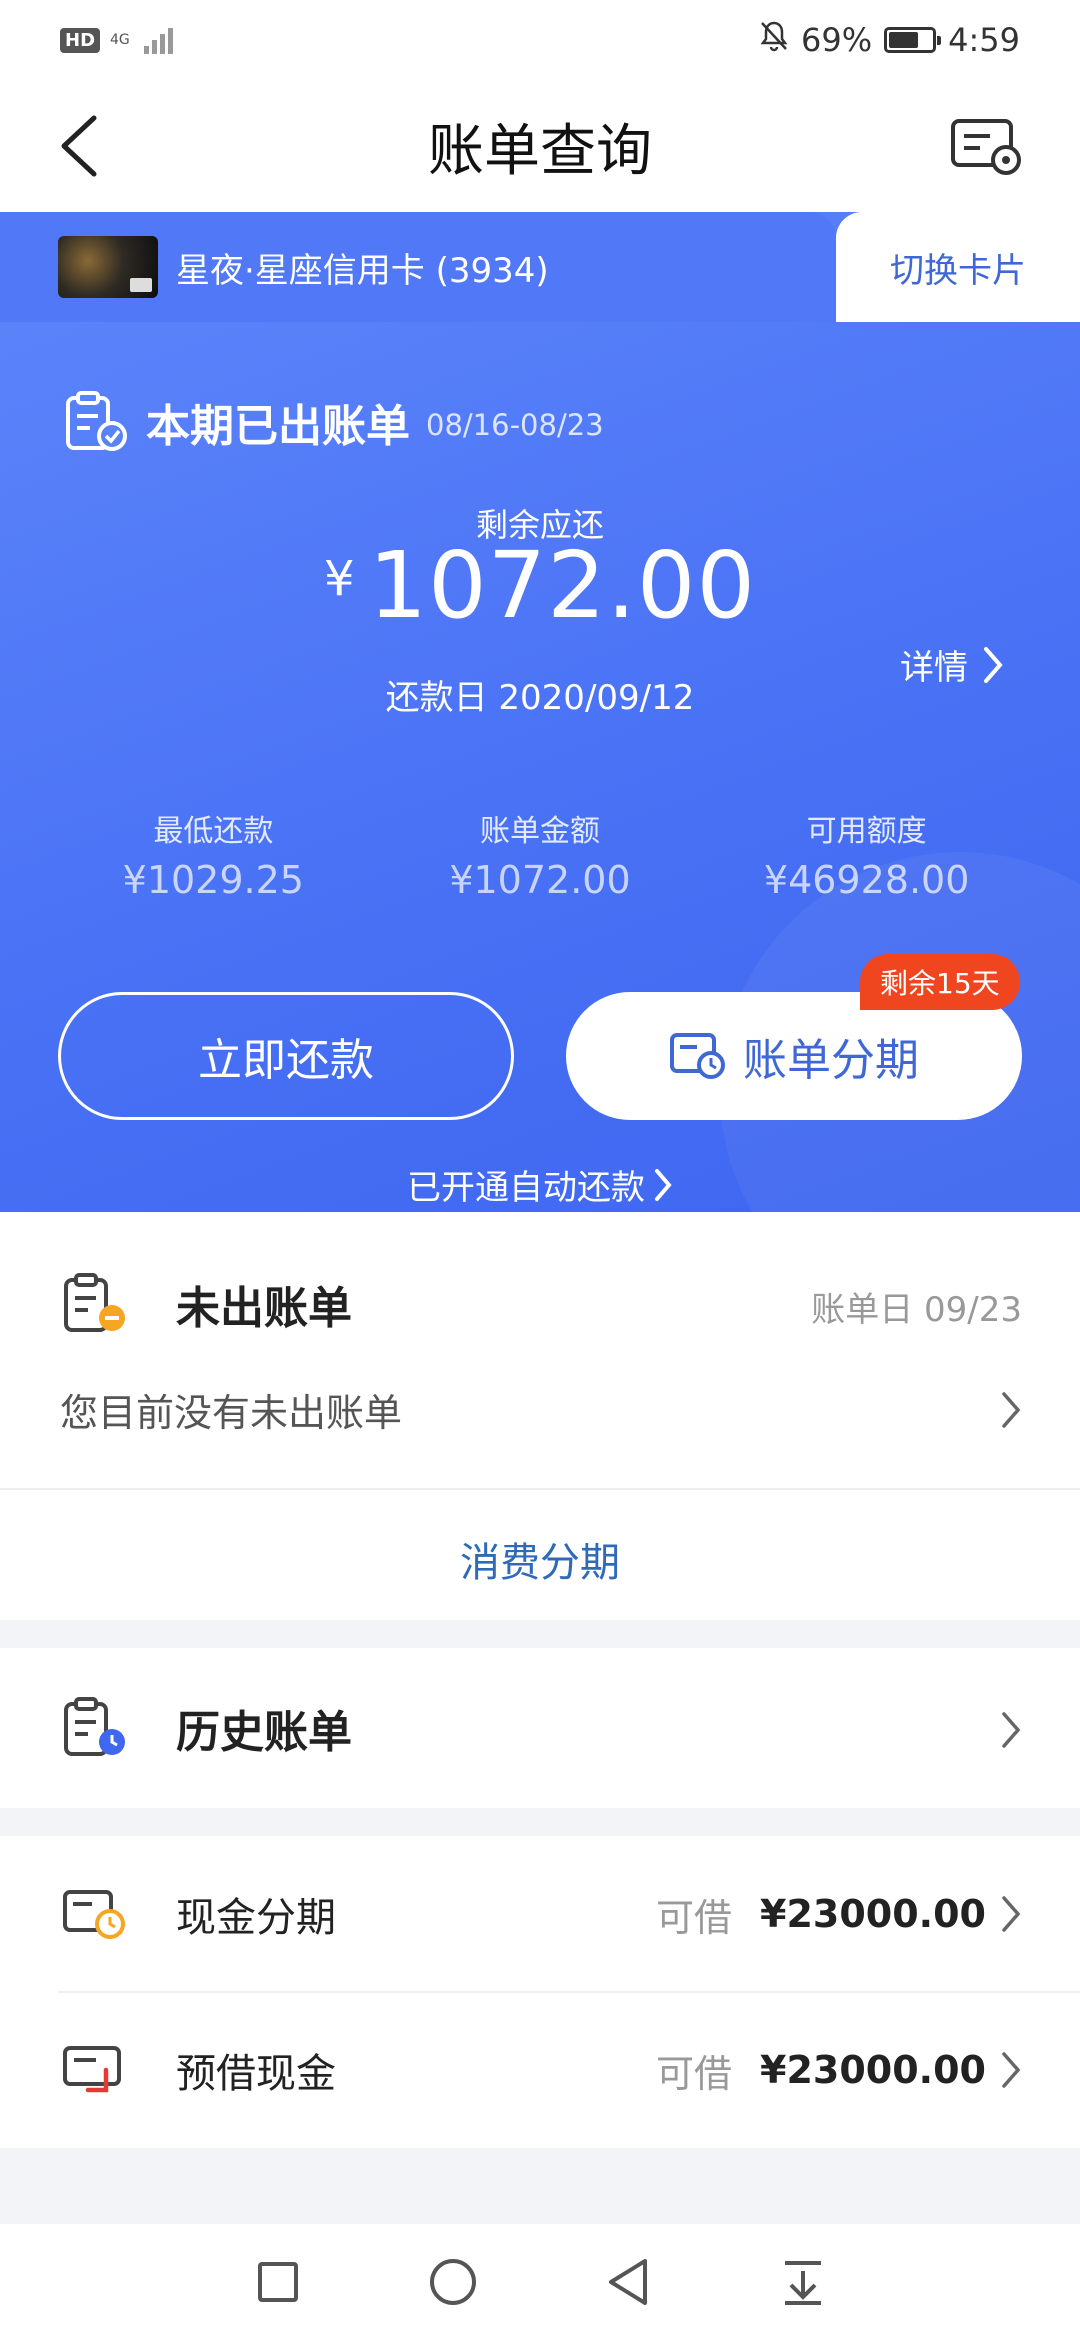 Image resolution: width=1080 pixels, height=2340 pixels. I want to click on cash-advance-icon, so click(92, 2069).